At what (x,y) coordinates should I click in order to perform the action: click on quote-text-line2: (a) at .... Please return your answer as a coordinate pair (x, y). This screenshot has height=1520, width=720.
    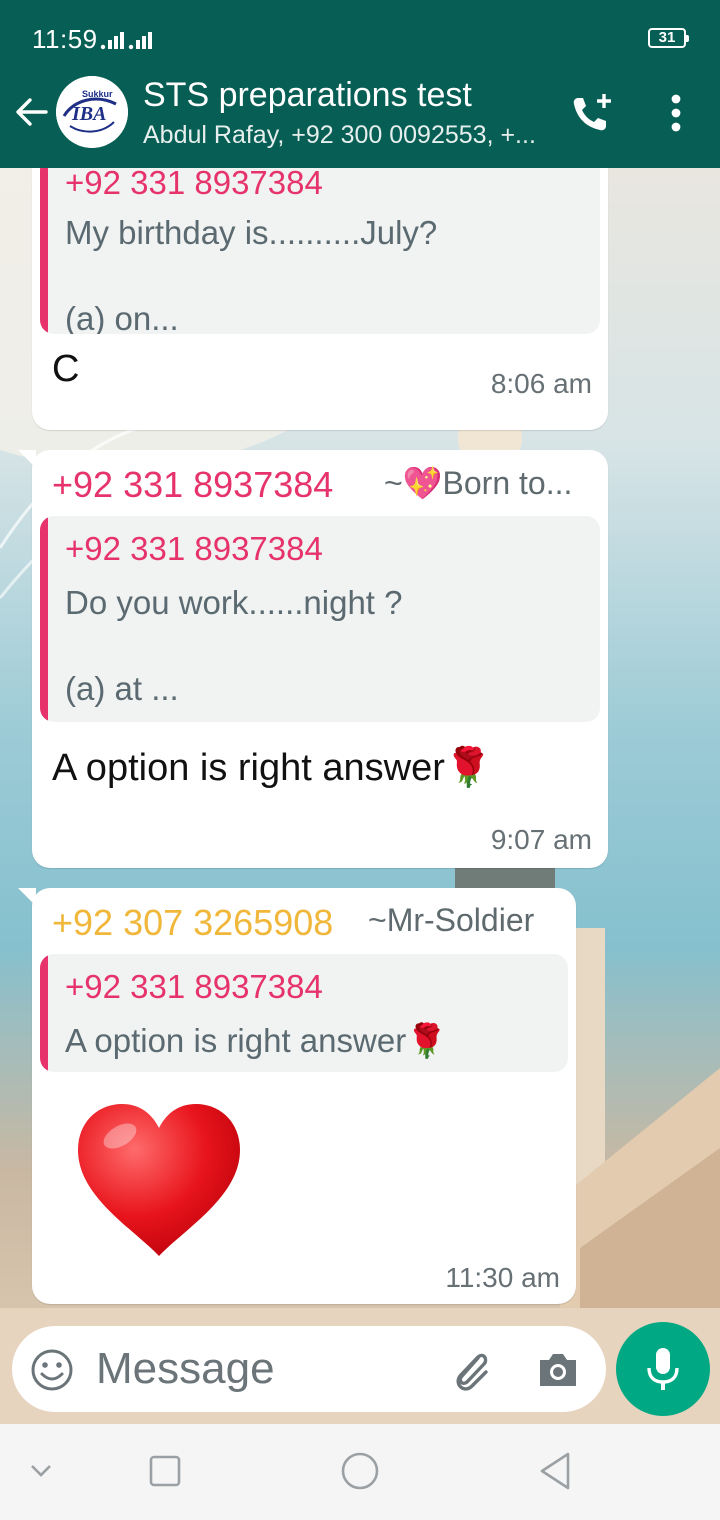
    Looking at the image, I should click on (122, 688).